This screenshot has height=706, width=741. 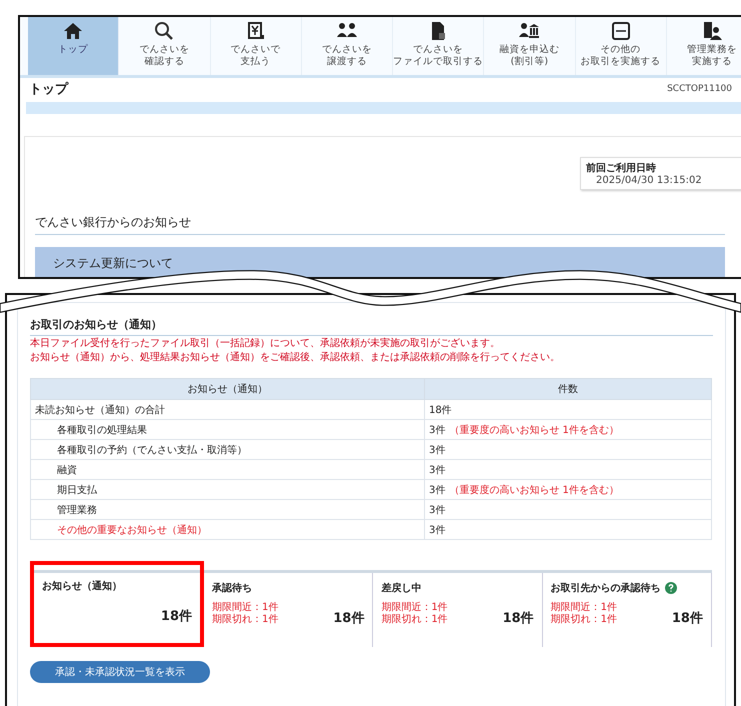 I want to click on table-cell: 未読お知らせ（通知）の合計, so click(x=227, y=410).